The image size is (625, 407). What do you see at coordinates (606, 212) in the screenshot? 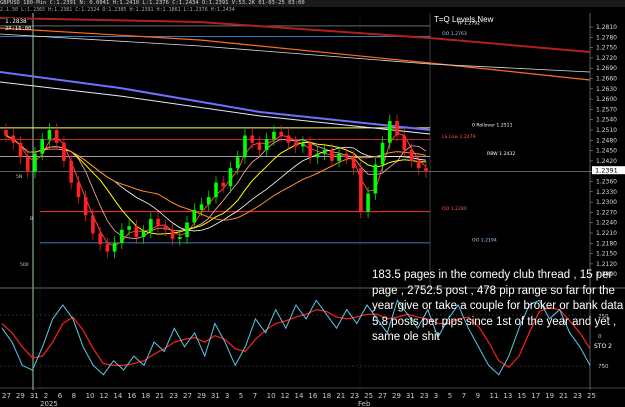
I see `price-tick-label: 1.2270` at bounding box center [606, 212].